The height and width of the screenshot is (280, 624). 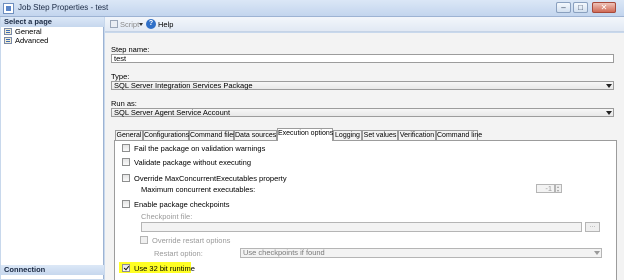 I want to click on checkpoint-file-label: Checkpoint file:, so click(x=167, y=216).